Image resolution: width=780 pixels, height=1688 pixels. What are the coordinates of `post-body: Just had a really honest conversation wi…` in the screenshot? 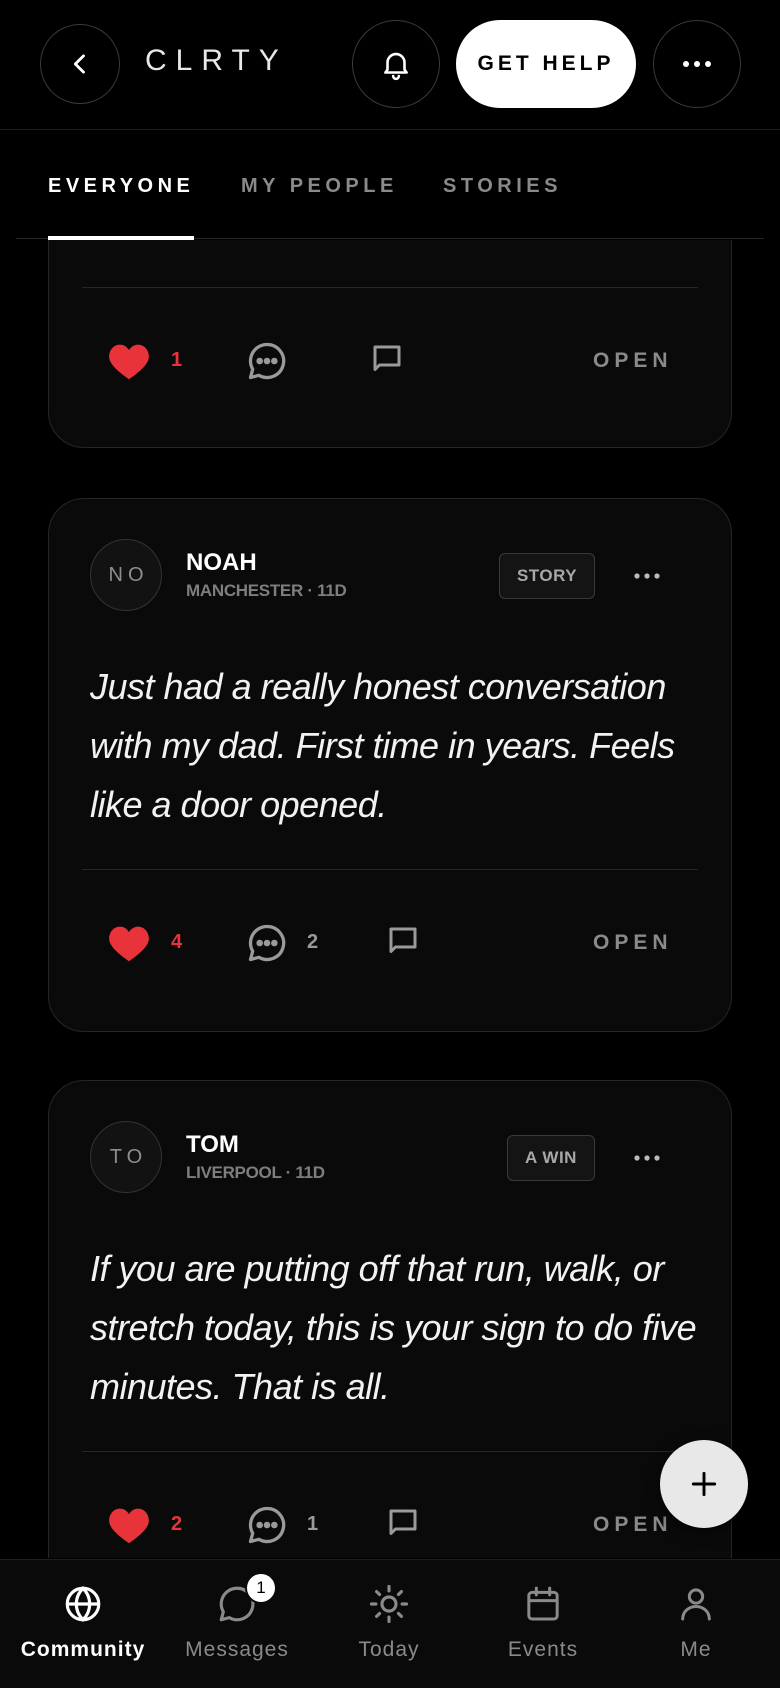 It's located at (382, 745).